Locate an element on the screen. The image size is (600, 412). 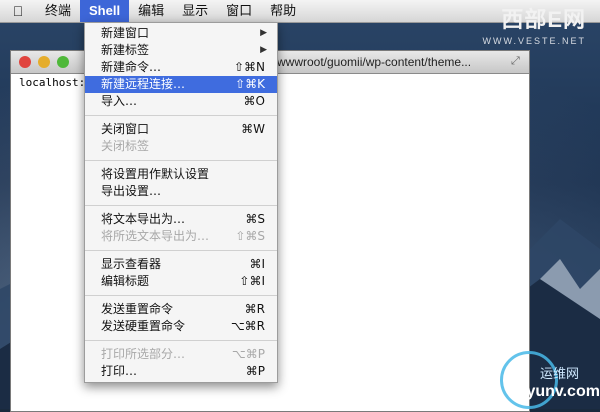
menu-item-export-selected-text-as: 将所选文本导出为… ⇧⌘S is located at coordinates (181, 236).